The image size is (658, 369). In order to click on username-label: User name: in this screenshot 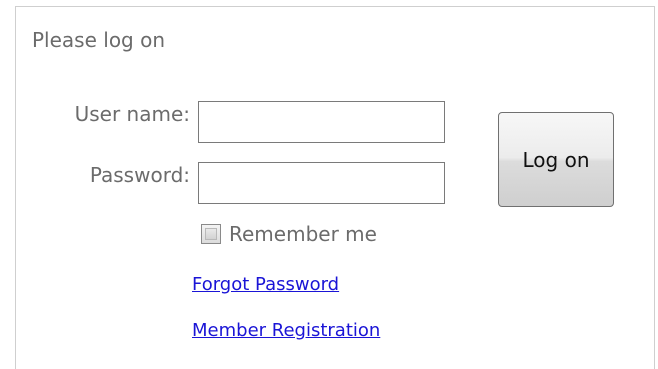, I will do `click(132, 114)`.